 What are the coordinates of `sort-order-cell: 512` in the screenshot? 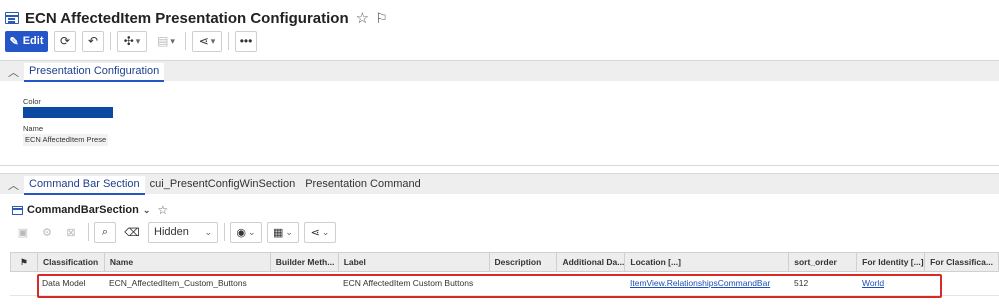 It's located at (801, 283).